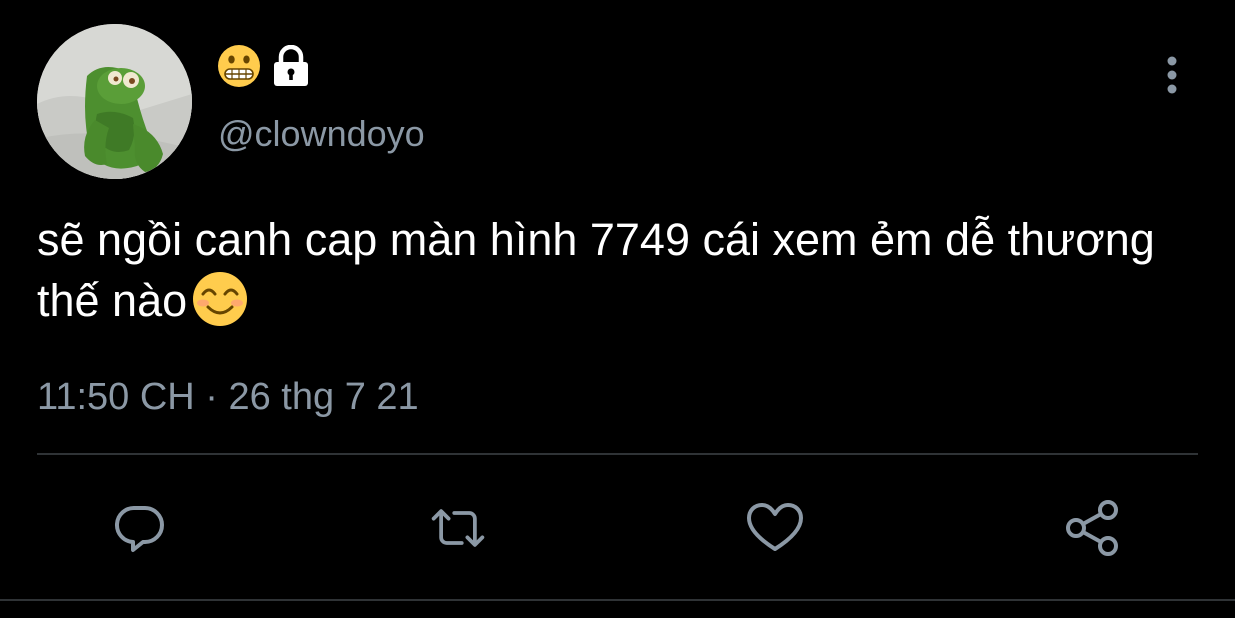 The width and height of the screenshot is (1235, 618). I want to click on tweet-timestamp: 11:50 CH · 26 thg 7 21, so click(228, 397).